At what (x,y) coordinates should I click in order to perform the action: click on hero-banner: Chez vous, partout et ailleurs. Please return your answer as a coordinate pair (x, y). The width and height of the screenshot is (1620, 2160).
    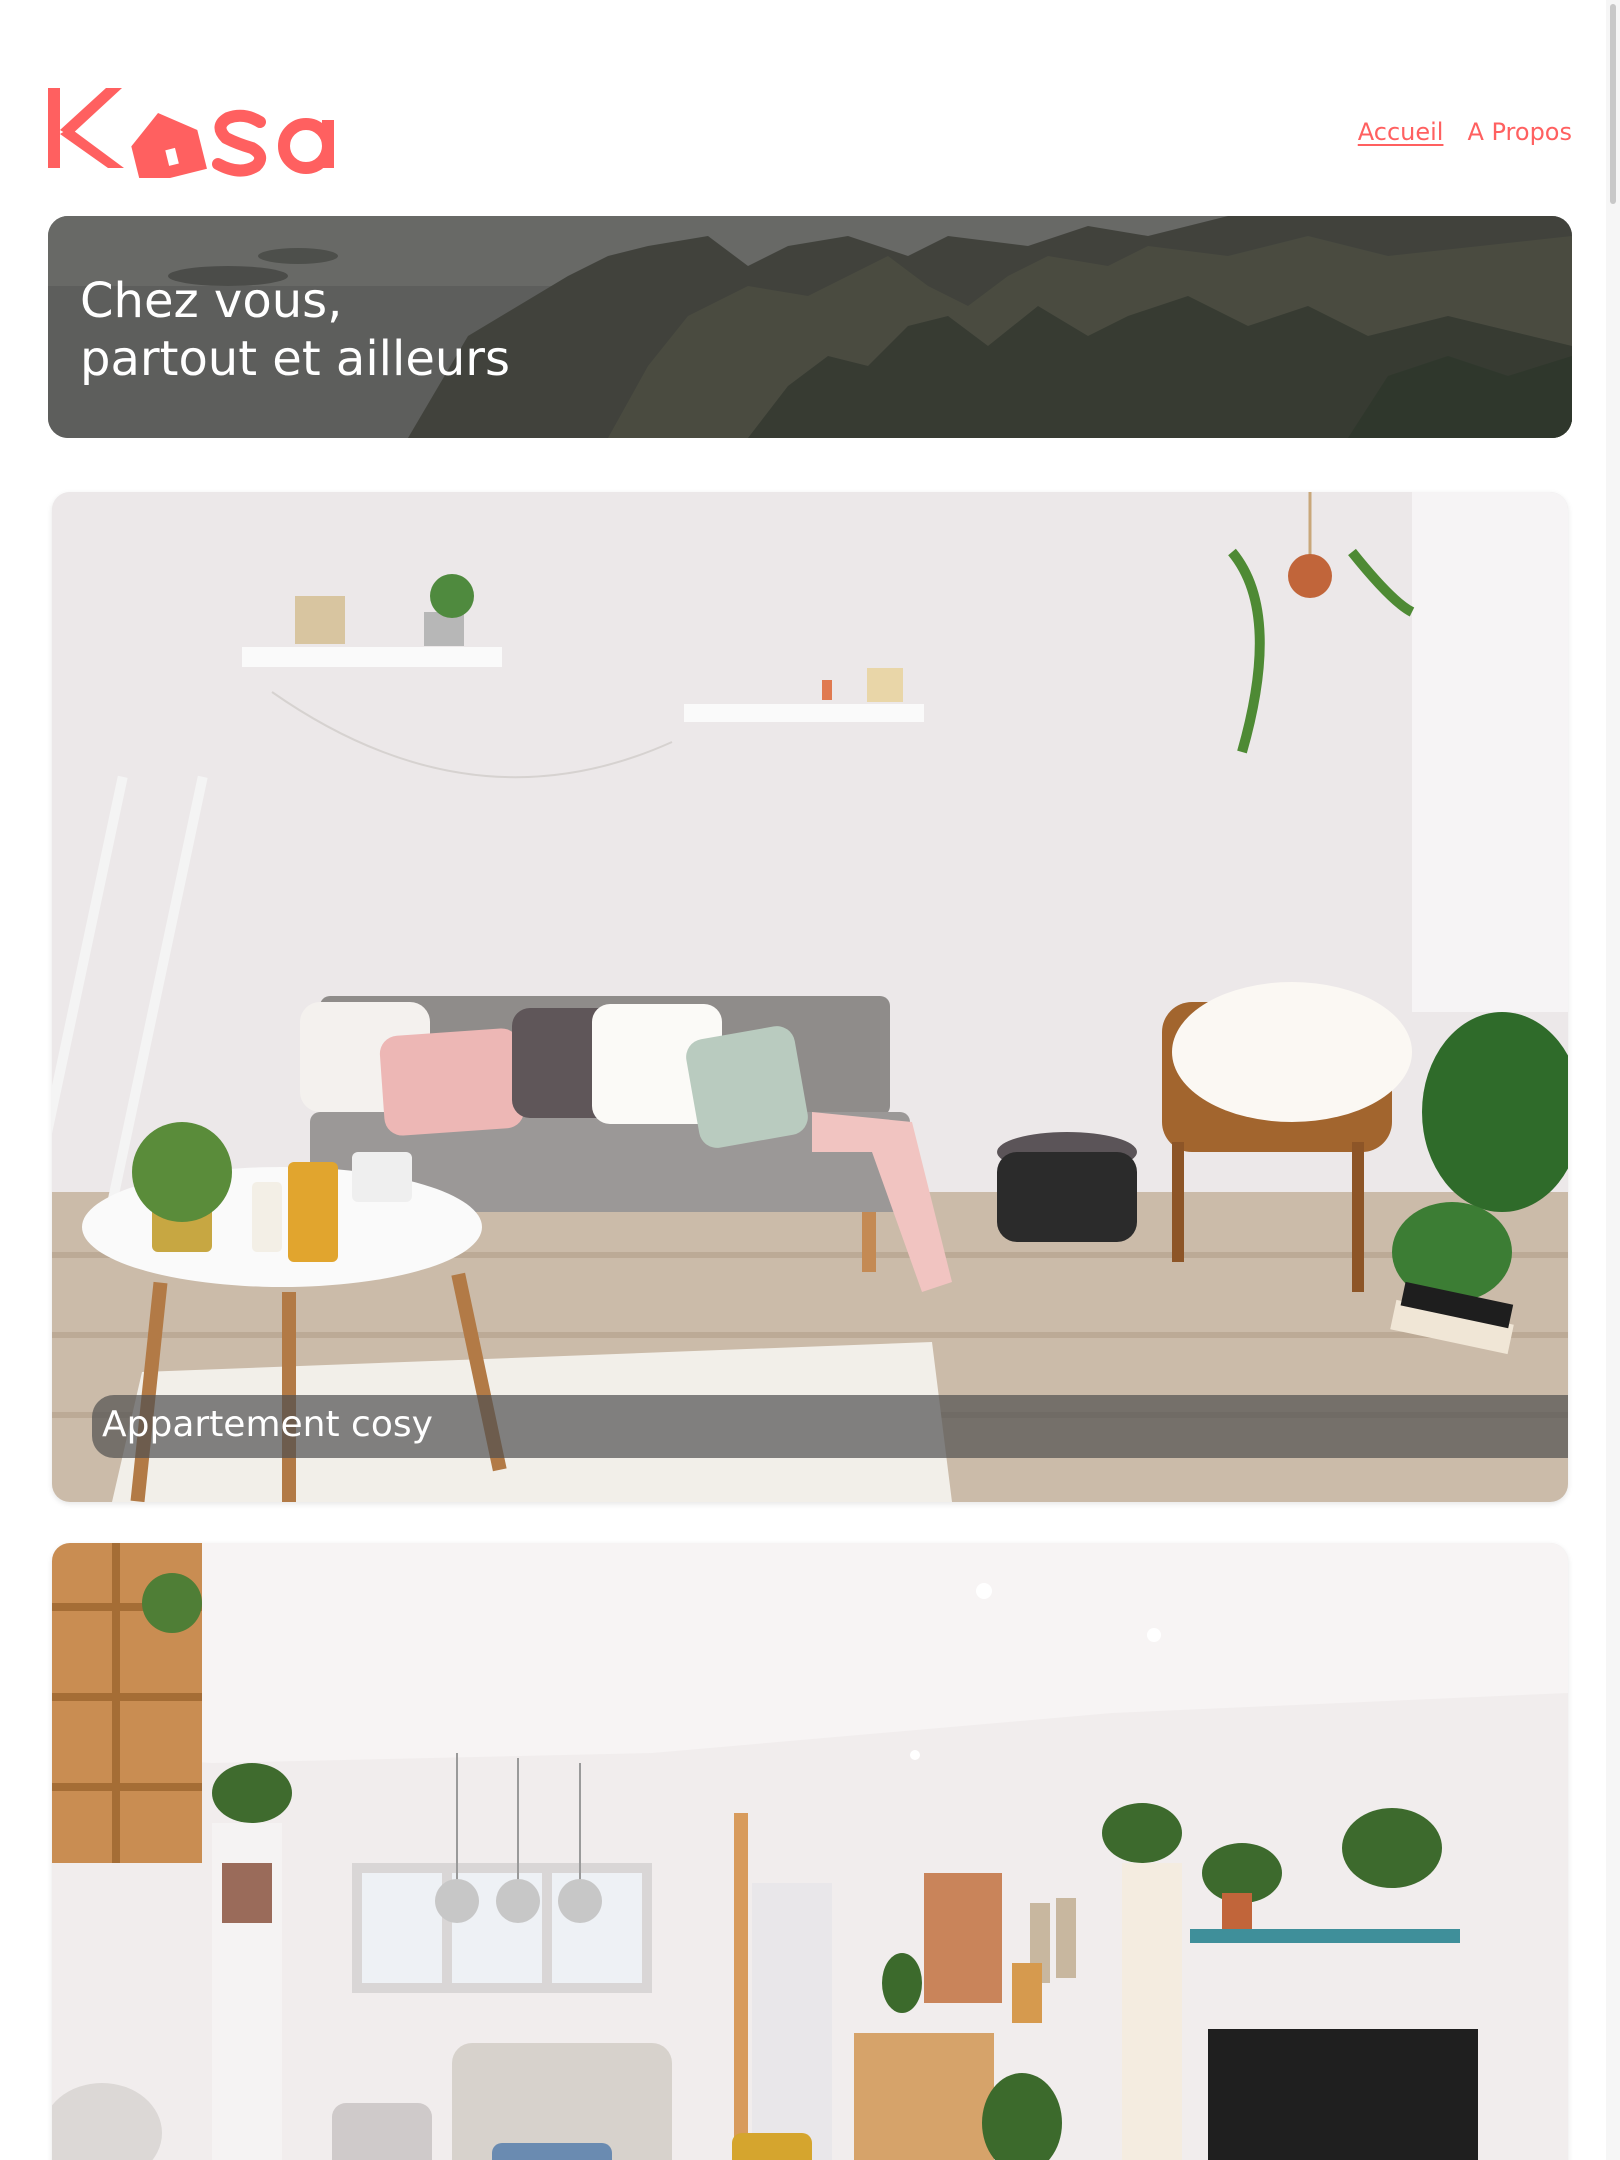
    Looking at the image, I should click on (810, 327).